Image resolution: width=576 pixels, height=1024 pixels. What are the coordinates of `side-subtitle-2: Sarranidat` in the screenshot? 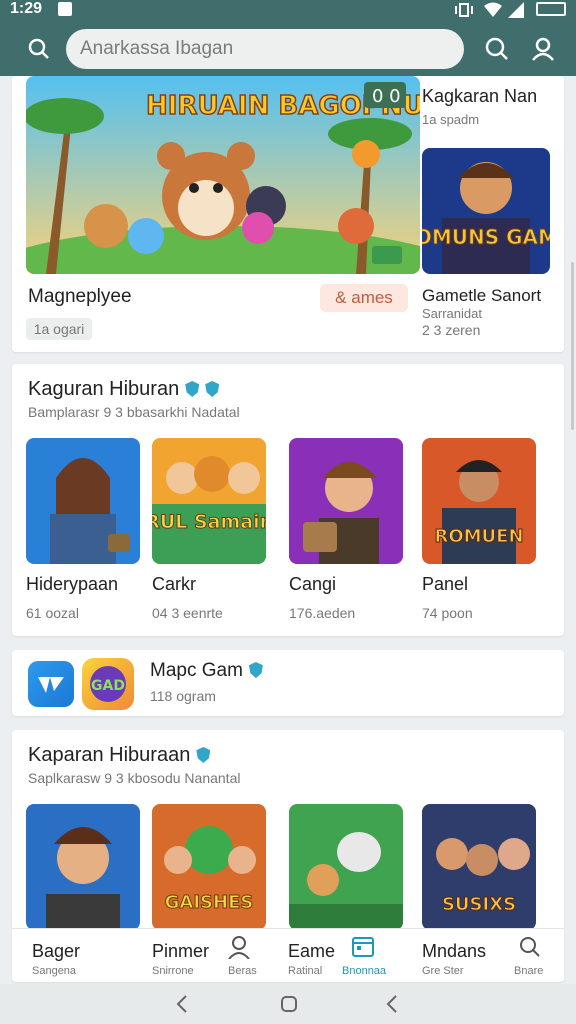 It's located at (452, 313).